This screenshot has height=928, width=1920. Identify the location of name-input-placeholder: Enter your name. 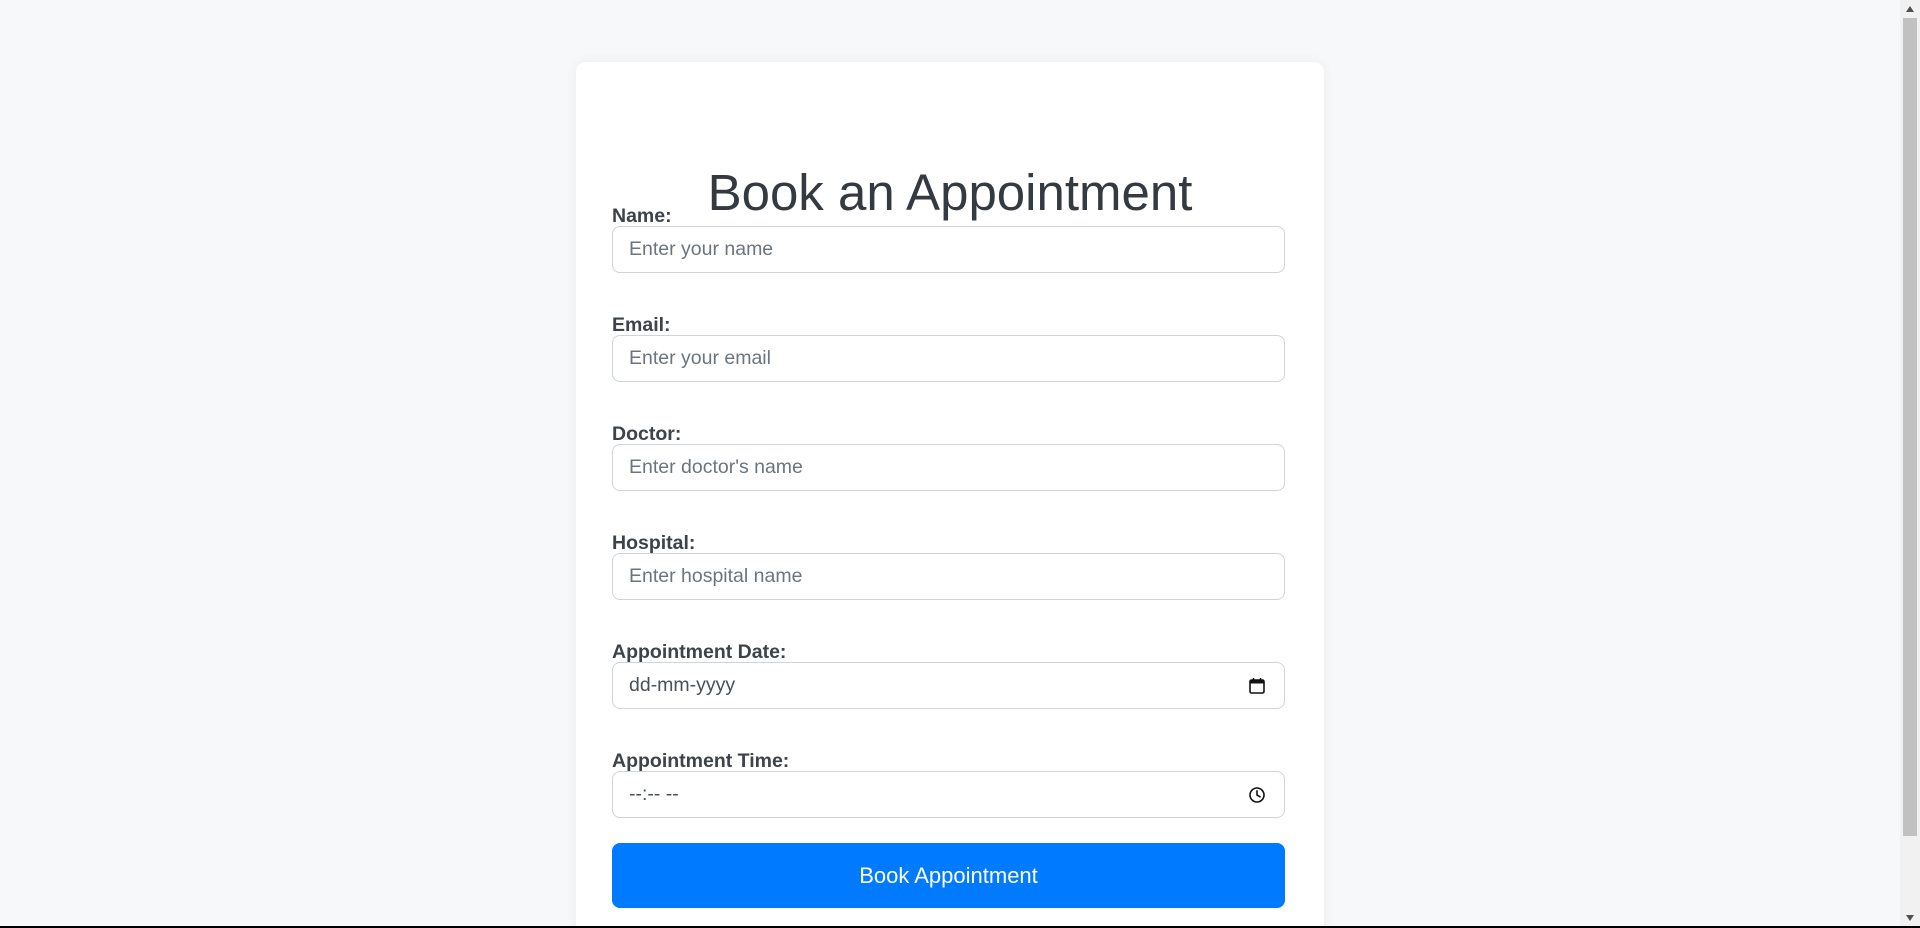
(701, 249).